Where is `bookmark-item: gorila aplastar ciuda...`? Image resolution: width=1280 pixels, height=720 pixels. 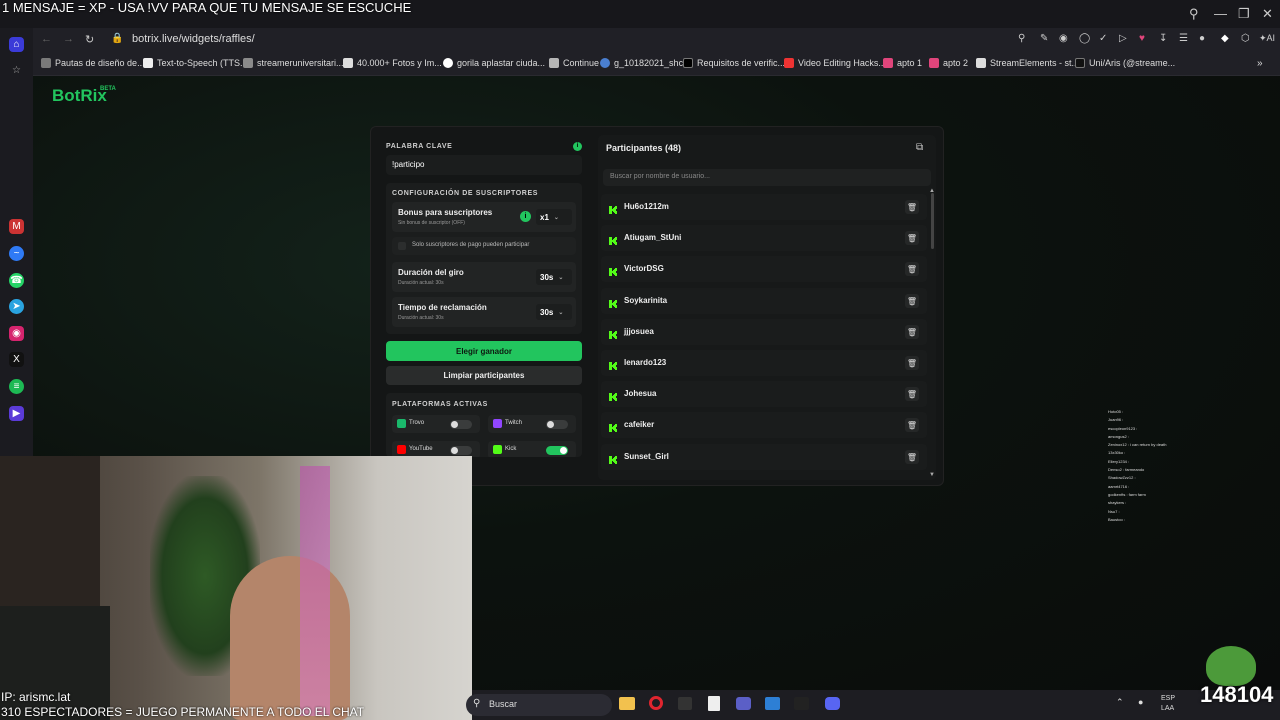
bookmark-item: gorila aplastar ciuda... is located at coordinates (494, 63).